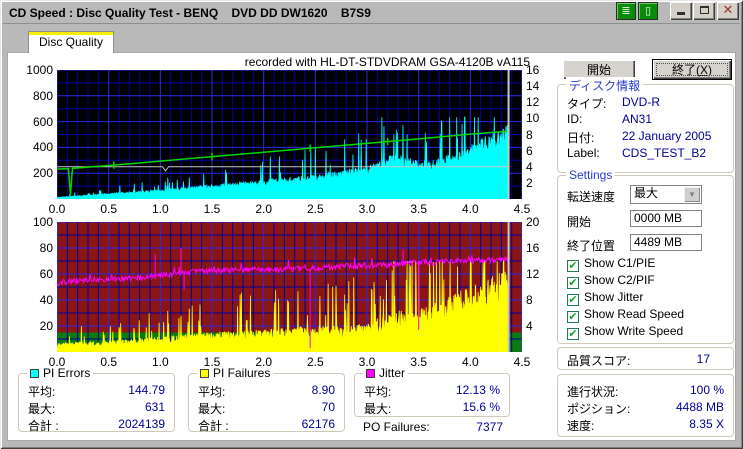 The width and height of the screenshot is (743, 449). I want to click on progress-box: 進行状況: 100 % ポジション: 4488 MB 速度: 8.35 X, so click(645, 405).